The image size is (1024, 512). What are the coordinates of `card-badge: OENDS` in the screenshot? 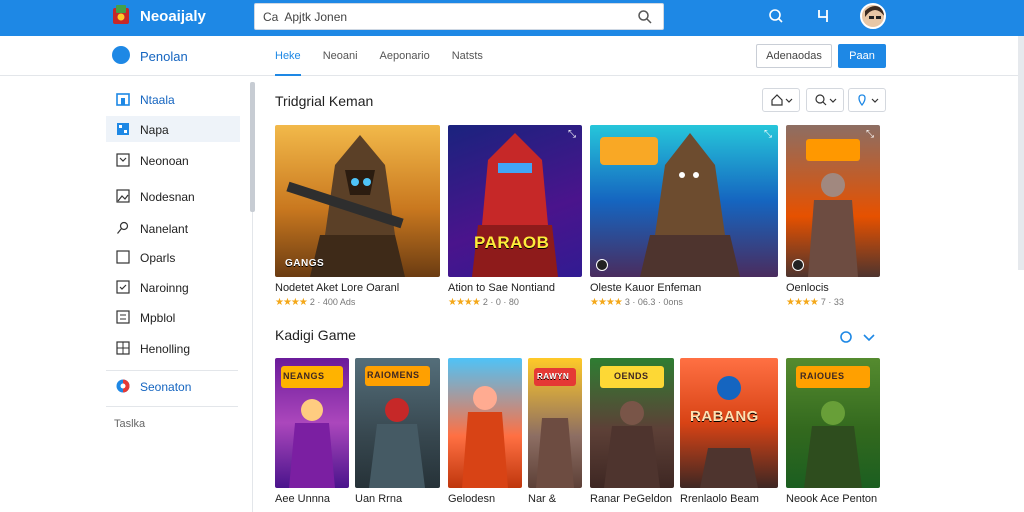 It's located at (631, 376).